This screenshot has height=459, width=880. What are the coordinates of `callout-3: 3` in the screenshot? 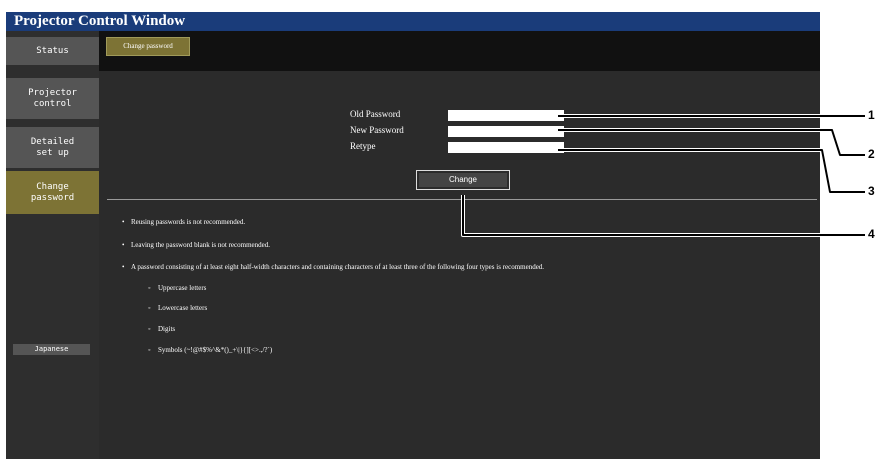 It's located at (871, 191).